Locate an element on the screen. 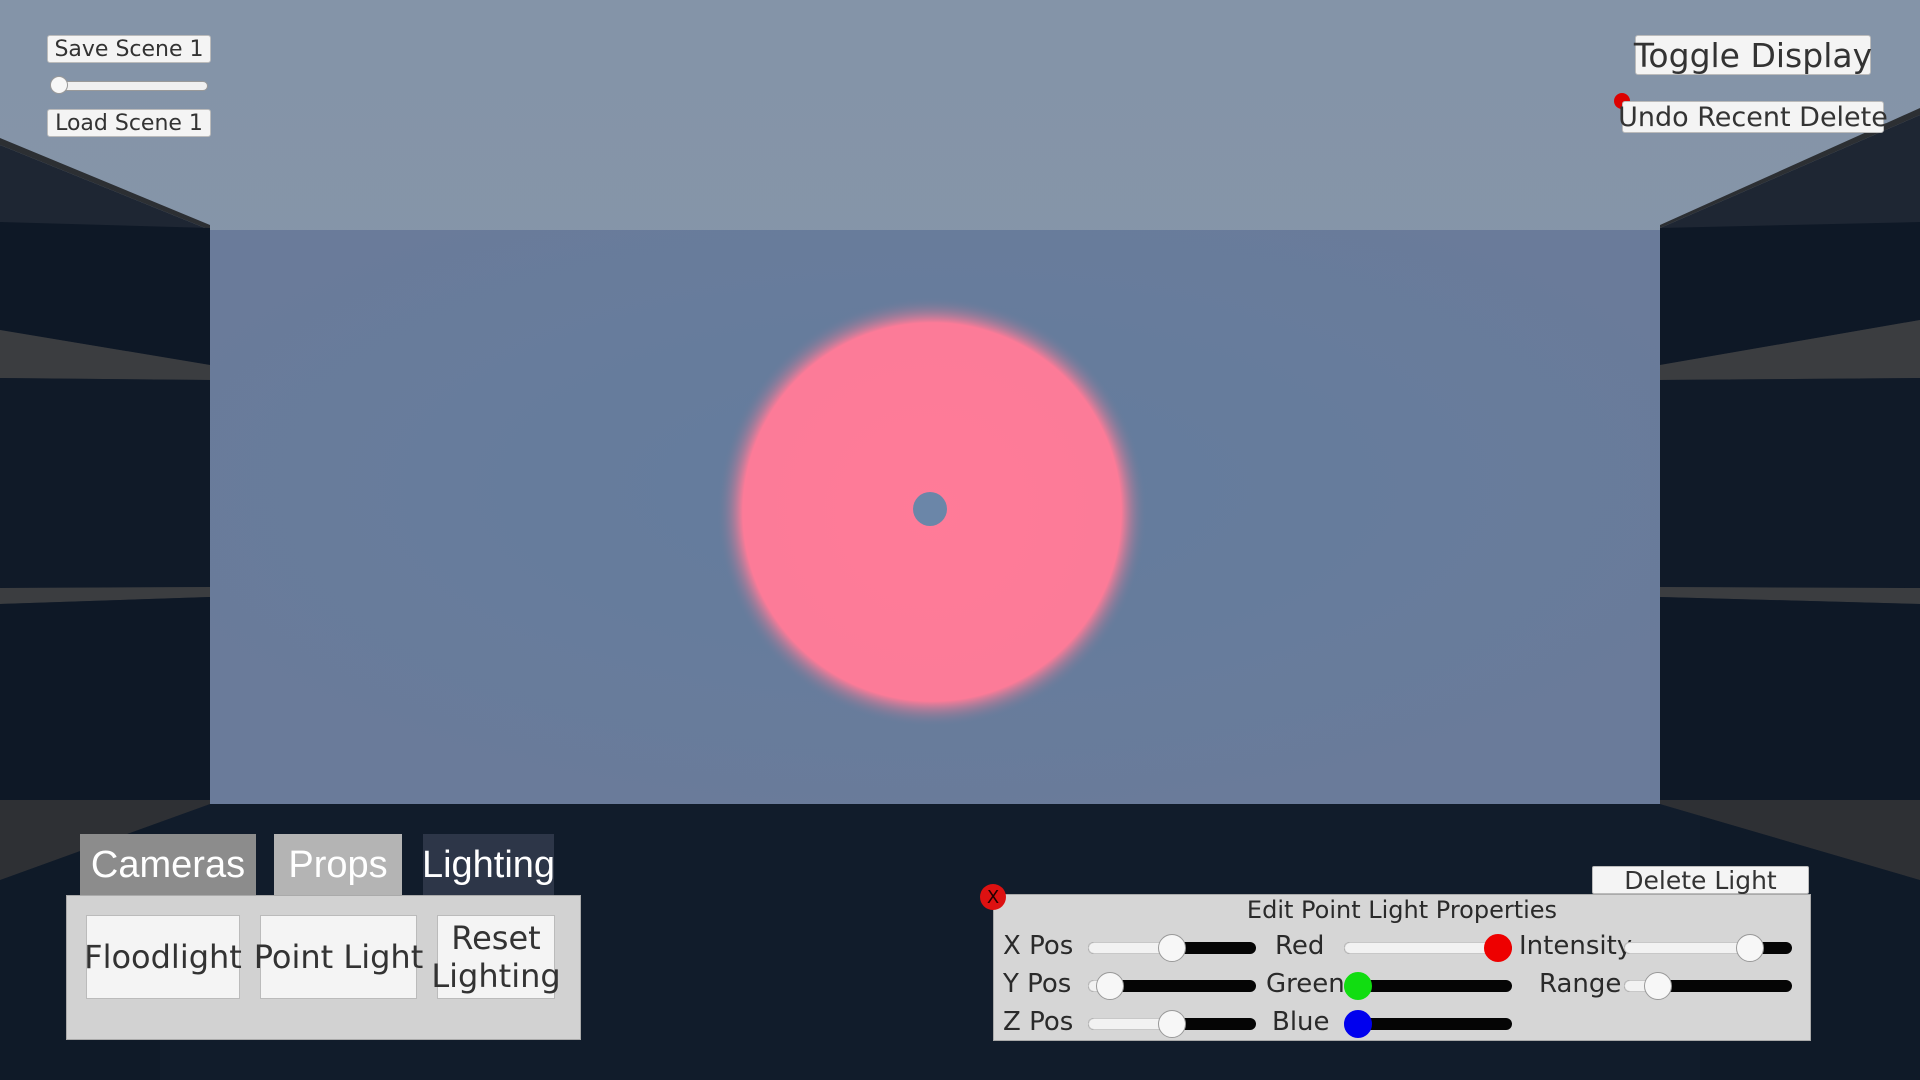  y-pos-label: Y Pos is located at coordinates (1037, 984).